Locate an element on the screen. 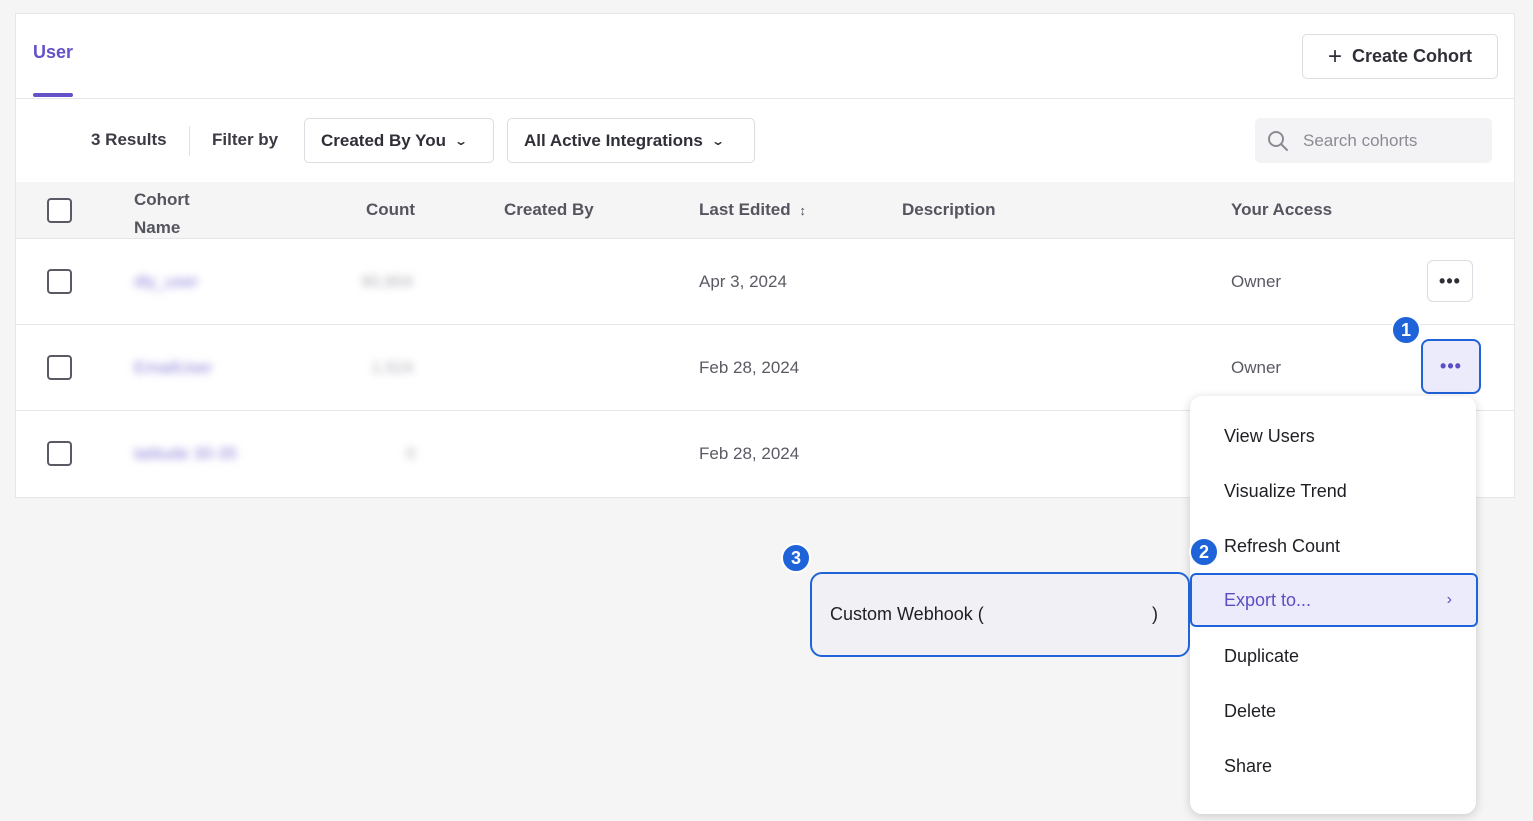 This screenshot has width=1533, height=821. custom-webhook-label: Custom Webhook ( is located at coordinates (907, 614).